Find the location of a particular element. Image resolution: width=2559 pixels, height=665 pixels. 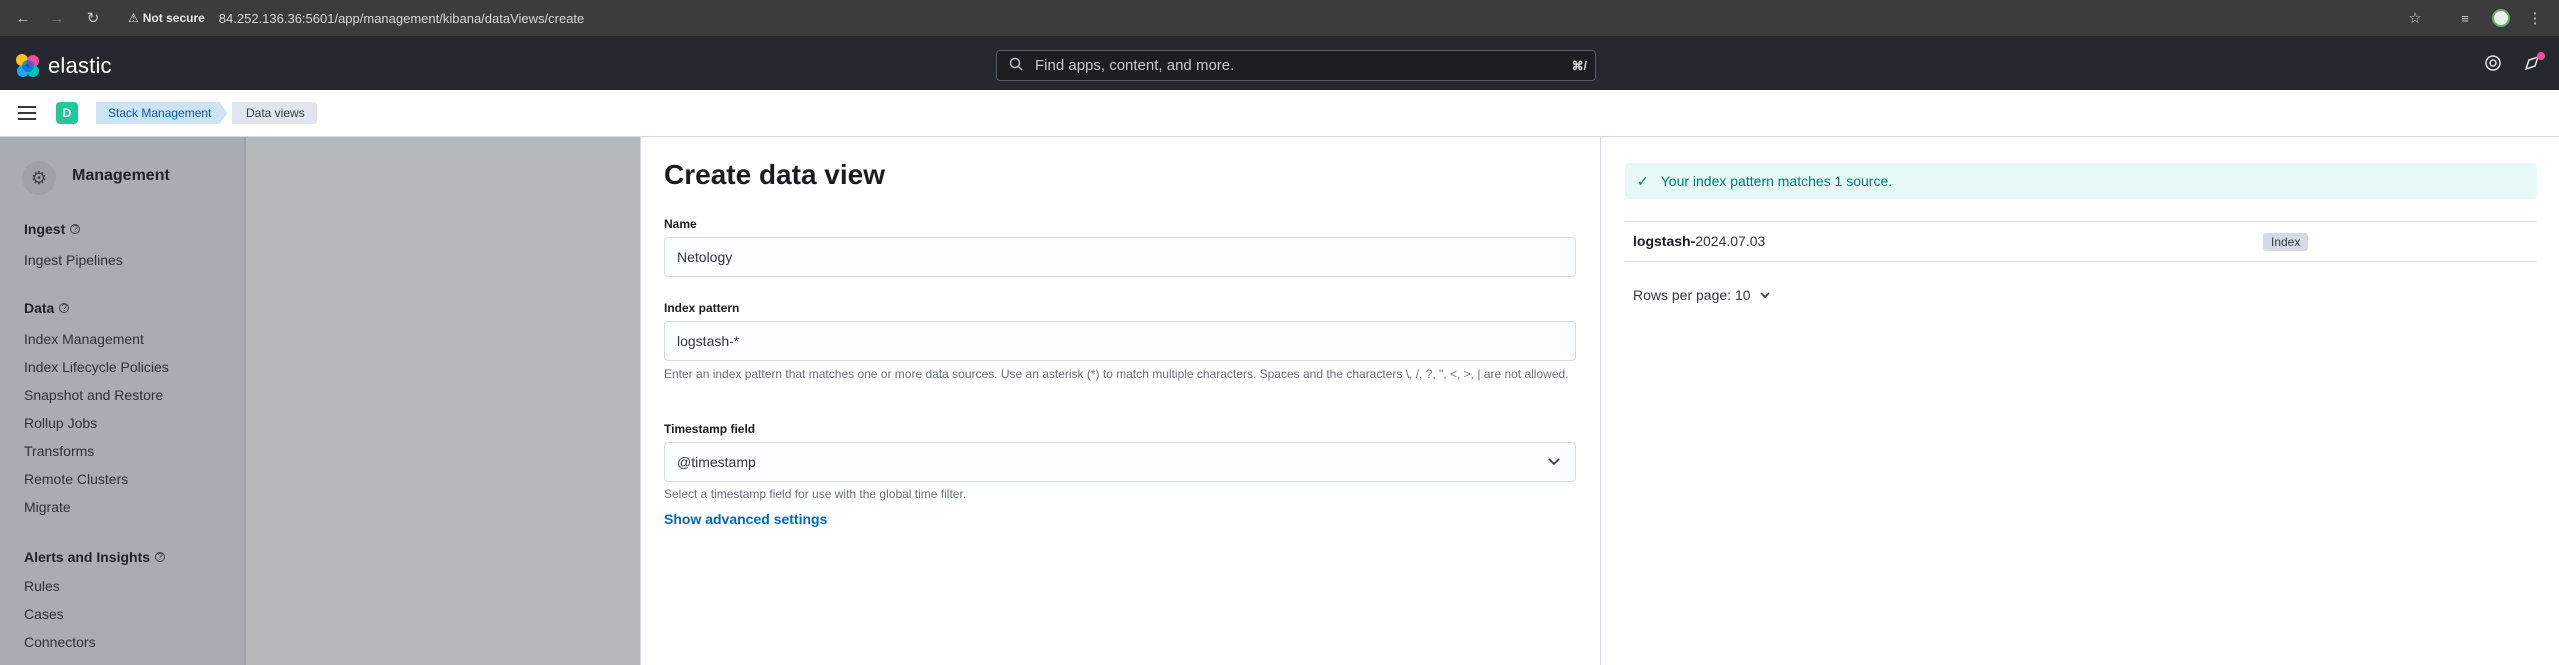

sidebar-item-cases: Cases is located at coordinates (44, 614).